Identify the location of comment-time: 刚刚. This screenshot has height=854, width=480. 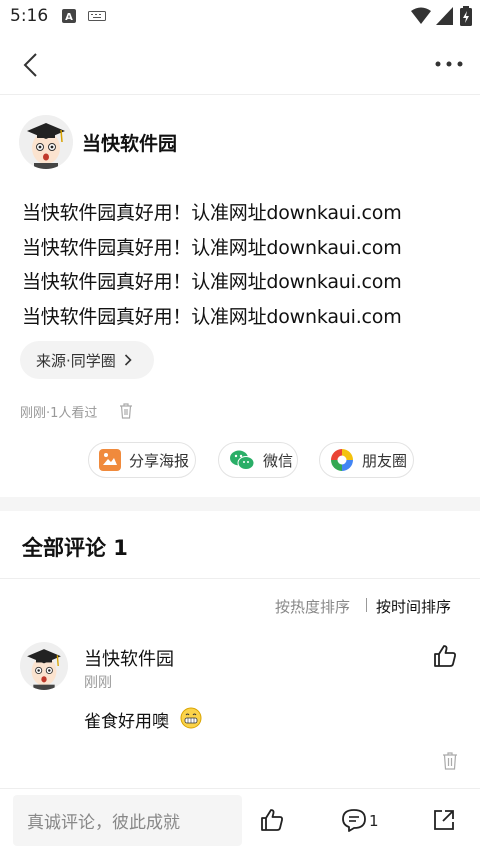
(98, 683).